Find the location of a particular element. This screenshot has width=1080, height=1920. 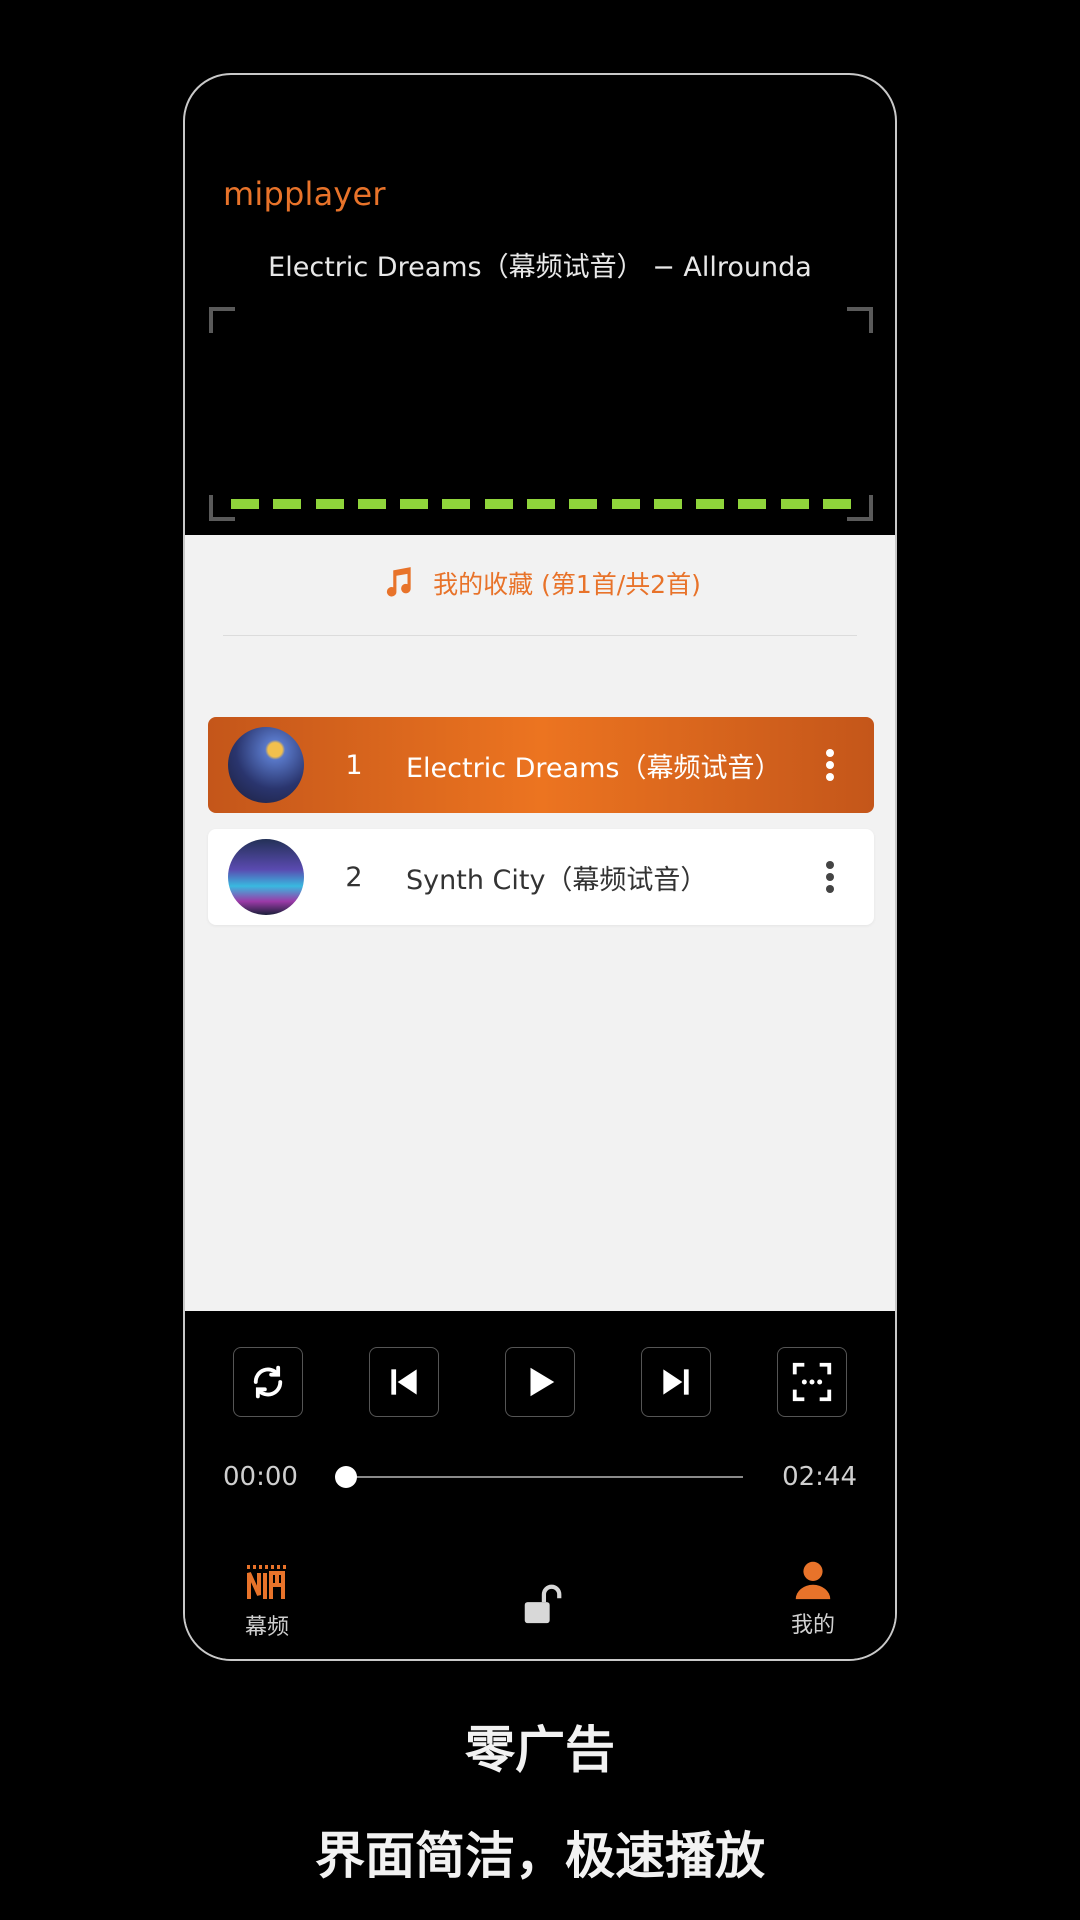

play-button is located at coordinates (540, 1382).